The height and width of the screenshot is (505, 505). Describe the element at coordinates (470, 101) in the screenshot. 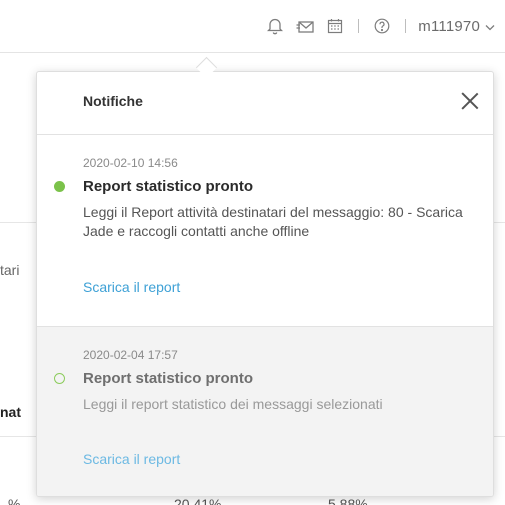

I see `close-icon` at that location.